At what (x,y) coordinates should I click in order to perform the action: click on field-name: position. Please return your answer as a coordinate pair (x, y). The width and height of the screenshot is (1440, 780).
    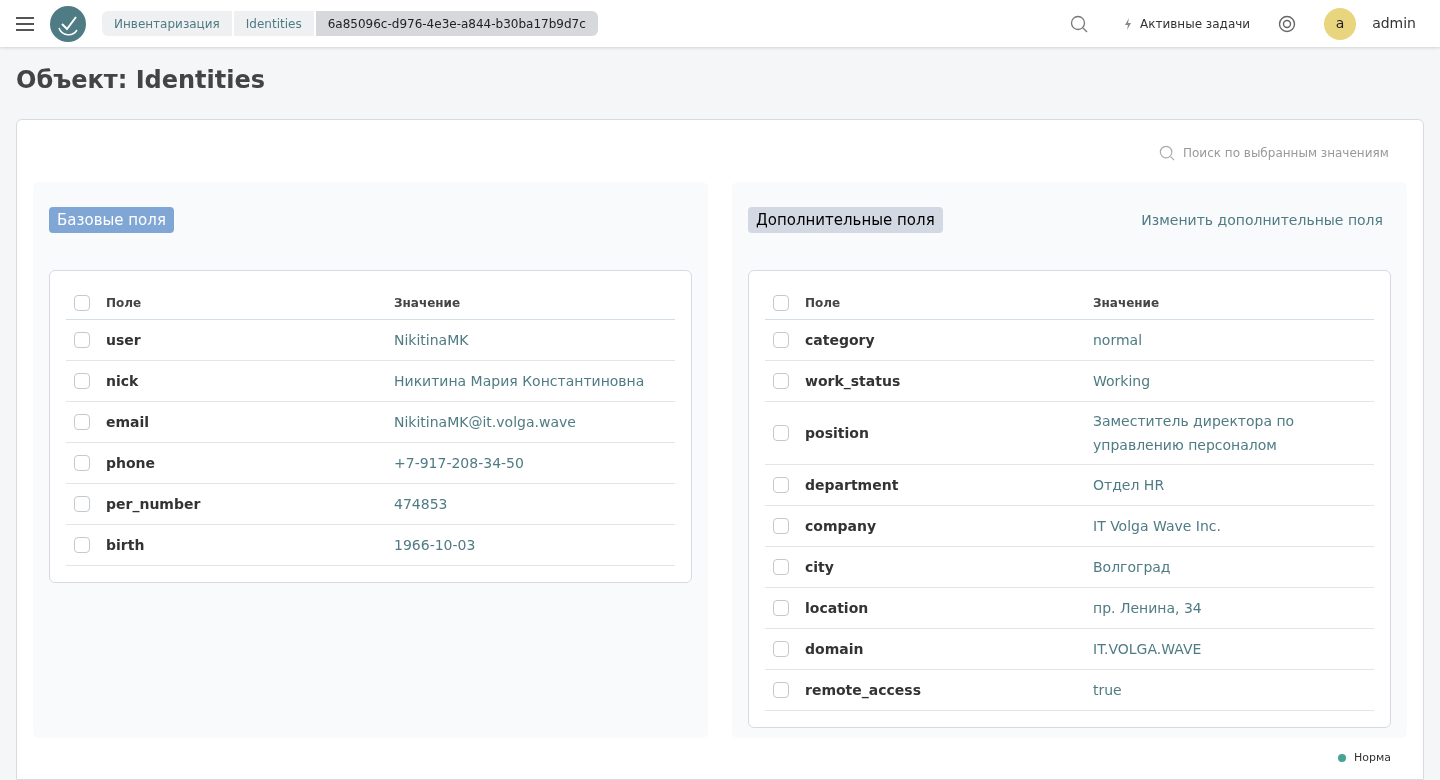
    Looking at the image, I should click on (837, 433).